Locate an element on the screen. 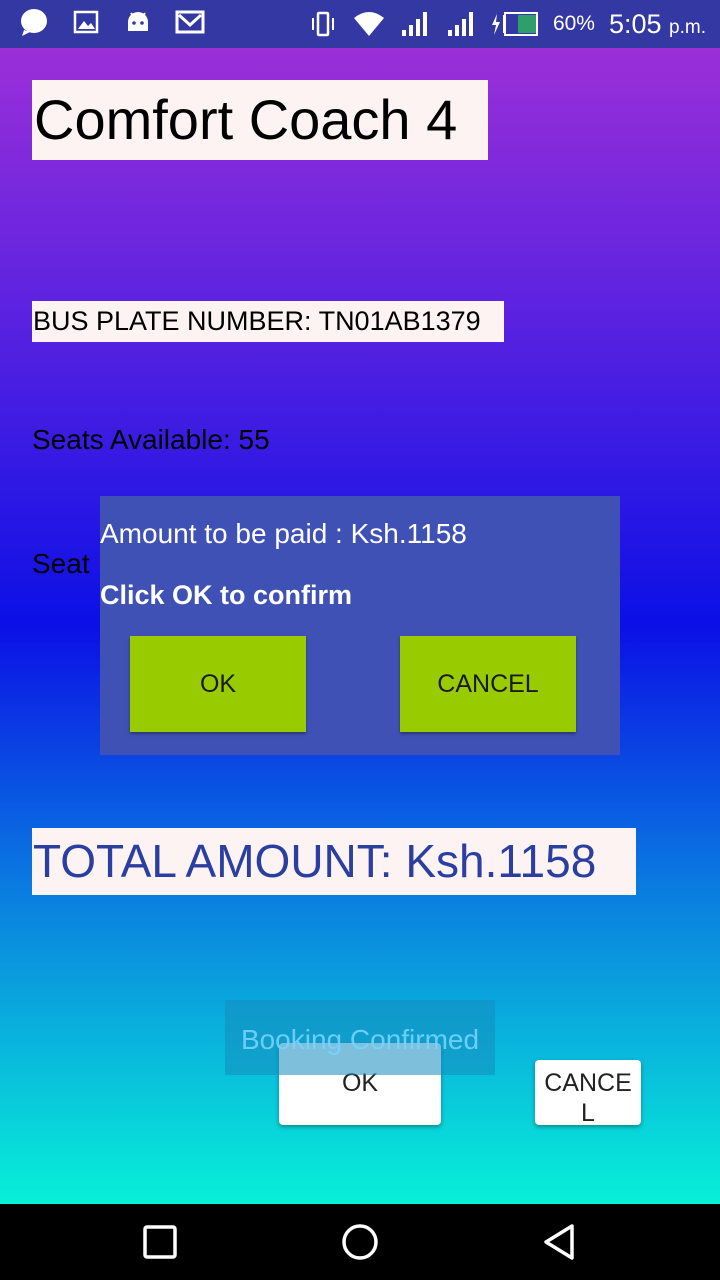  system-icons: 60% 5:05 p.m. is located at coordinates (506, 24).